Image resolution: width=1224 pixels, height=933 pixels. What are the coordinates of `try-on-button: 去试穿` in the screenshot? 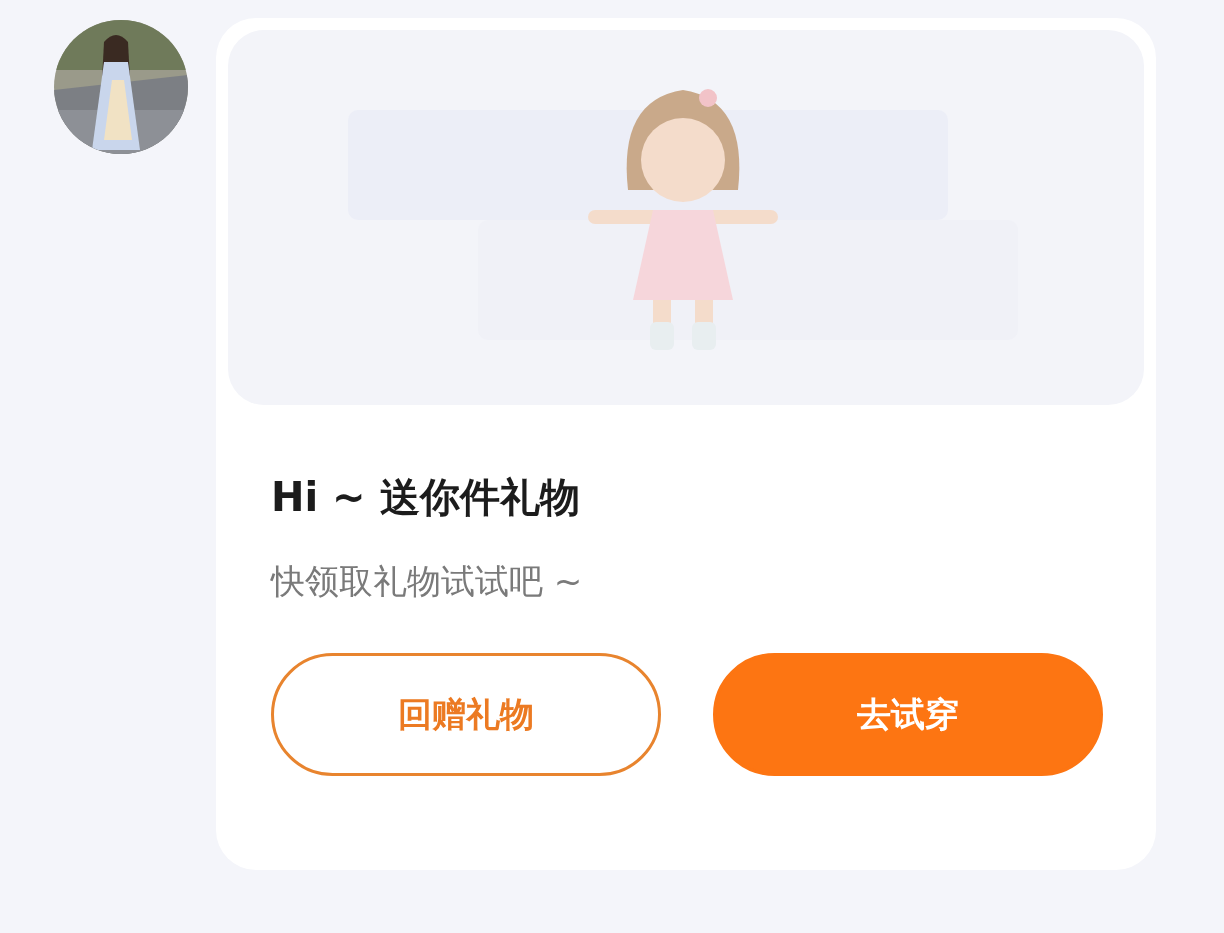 It's located at (908, 714).